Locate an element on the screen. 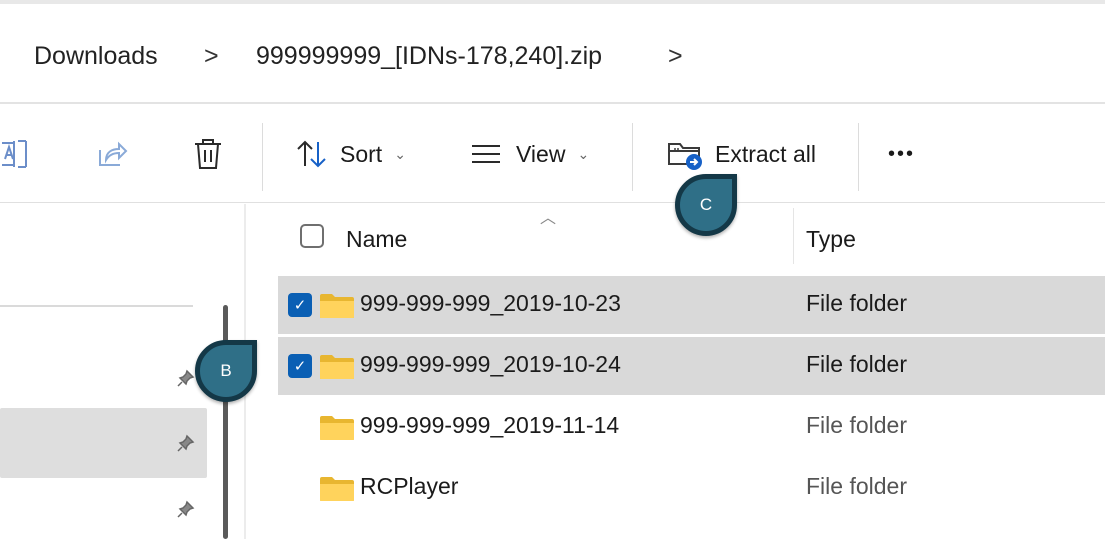  file-row: ✓ 999-999-999_2019-10-23 File folder is located at coordinates (691, 305).